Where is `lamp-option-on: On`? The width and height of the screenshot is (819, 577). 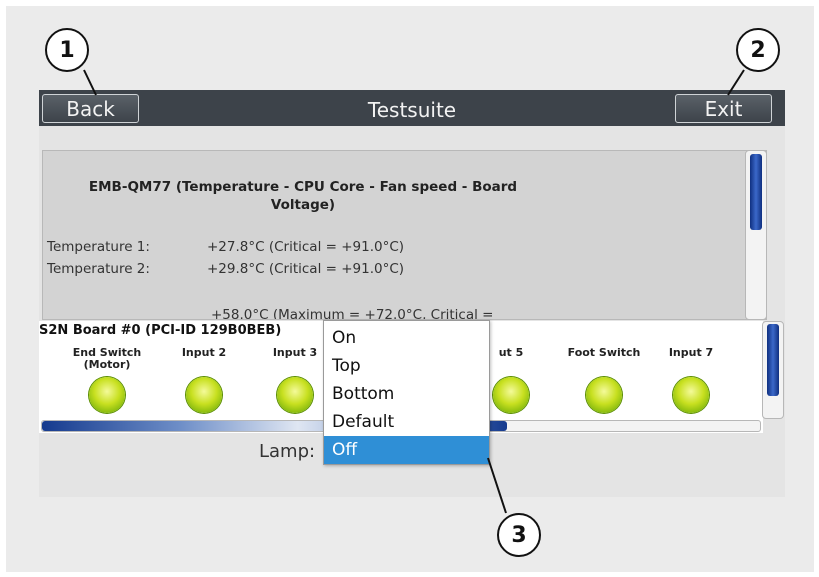 lamp-option-on: On is located at coordinates (406, 338).